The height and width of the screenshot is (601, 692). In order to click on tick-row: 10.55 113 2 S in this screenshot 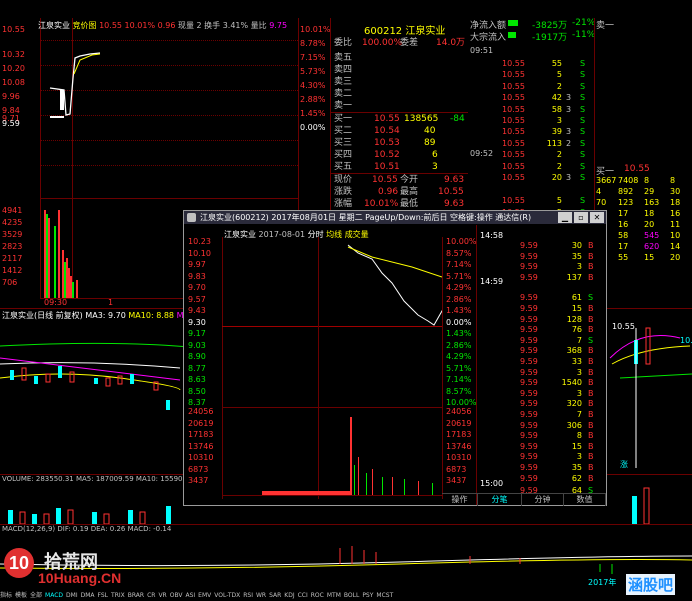, I will do `click(533, 143)`.